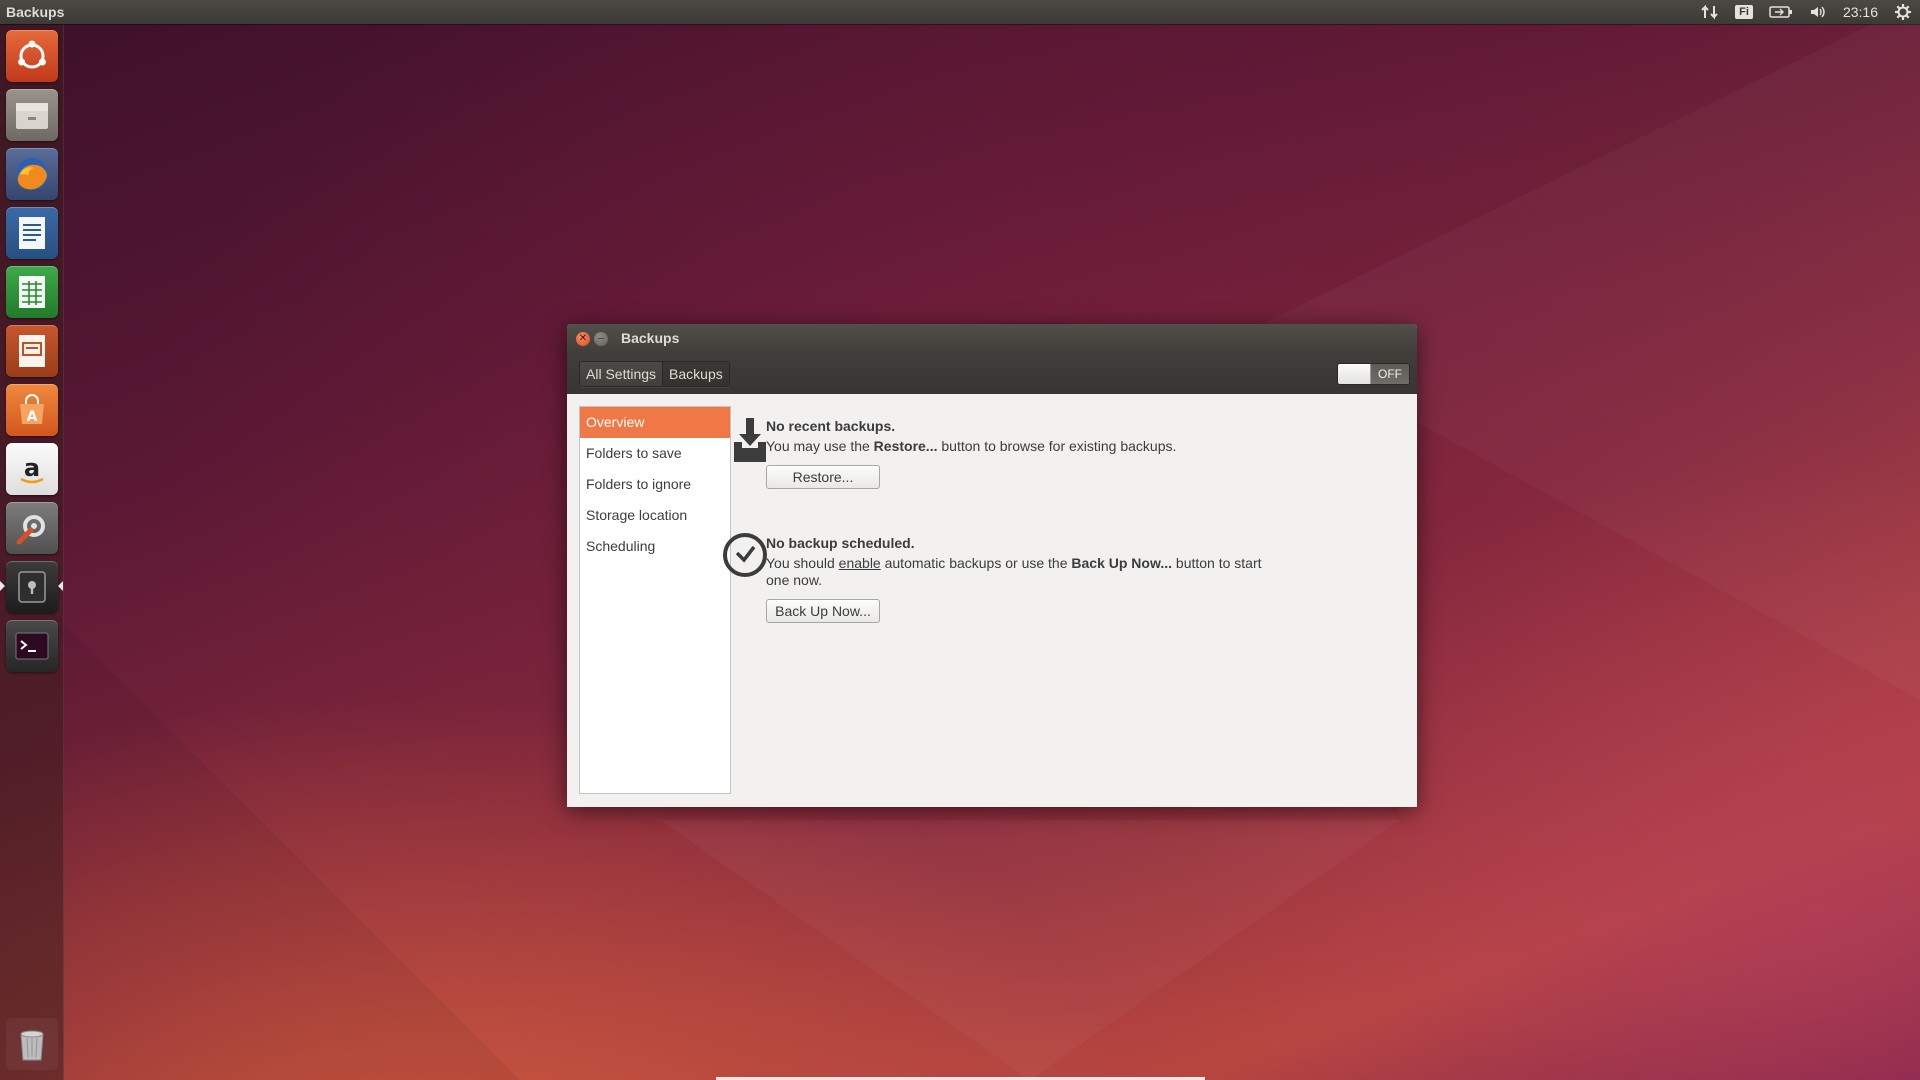 The width and height of the screenshot is (1920, 1080). I want to click on keyboard-layout-label: Fi, so click(1744, 12).